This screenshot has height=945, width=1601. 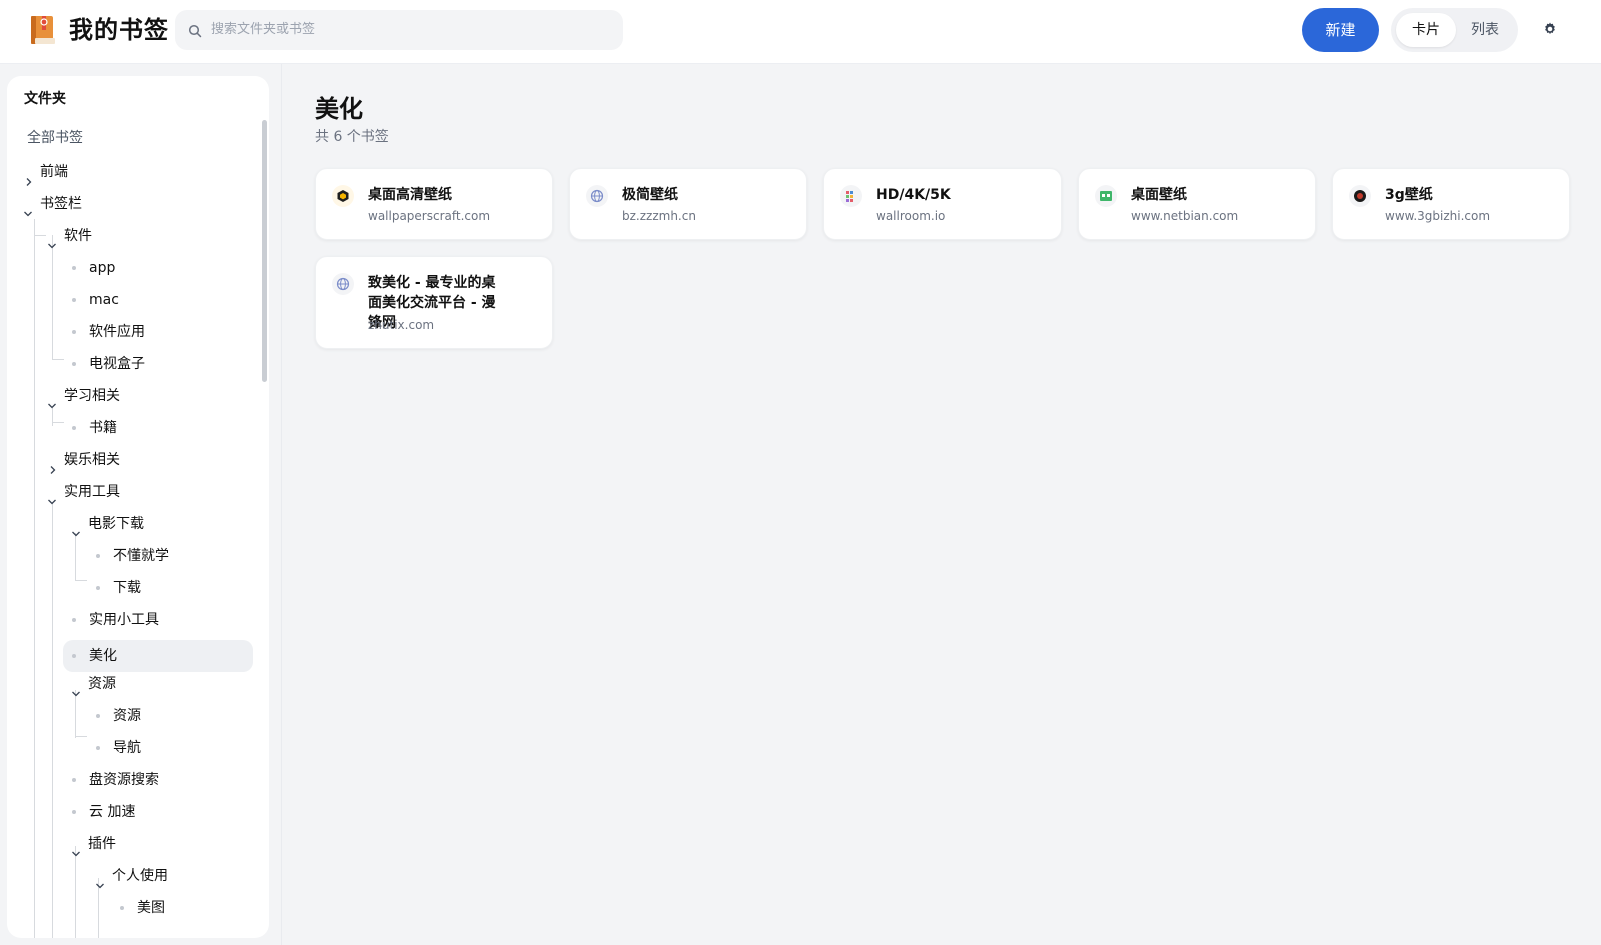 I want to click on tree-folder-utilities: 实用工具, so click(x=148, y=492).